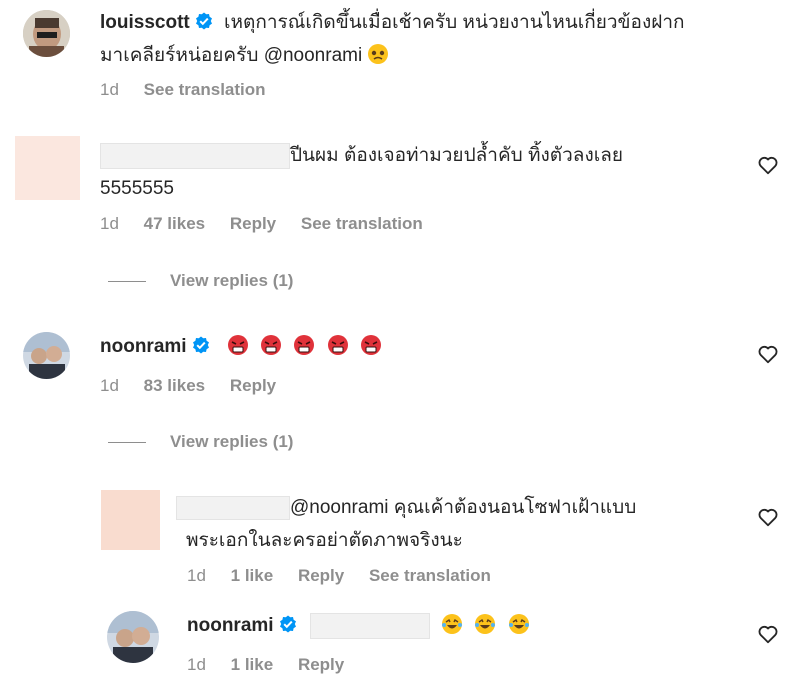 Image resolution: width=800 pixels, height=693 pixels. What do you see at coordinates (456, 155) in the screenshot?
I see `comment-body-line1: ปีนผม ต้องเจอท่ามวยปล้ำคับ ทิ้งตัวลงเลย` at bounding box center [456, 155].